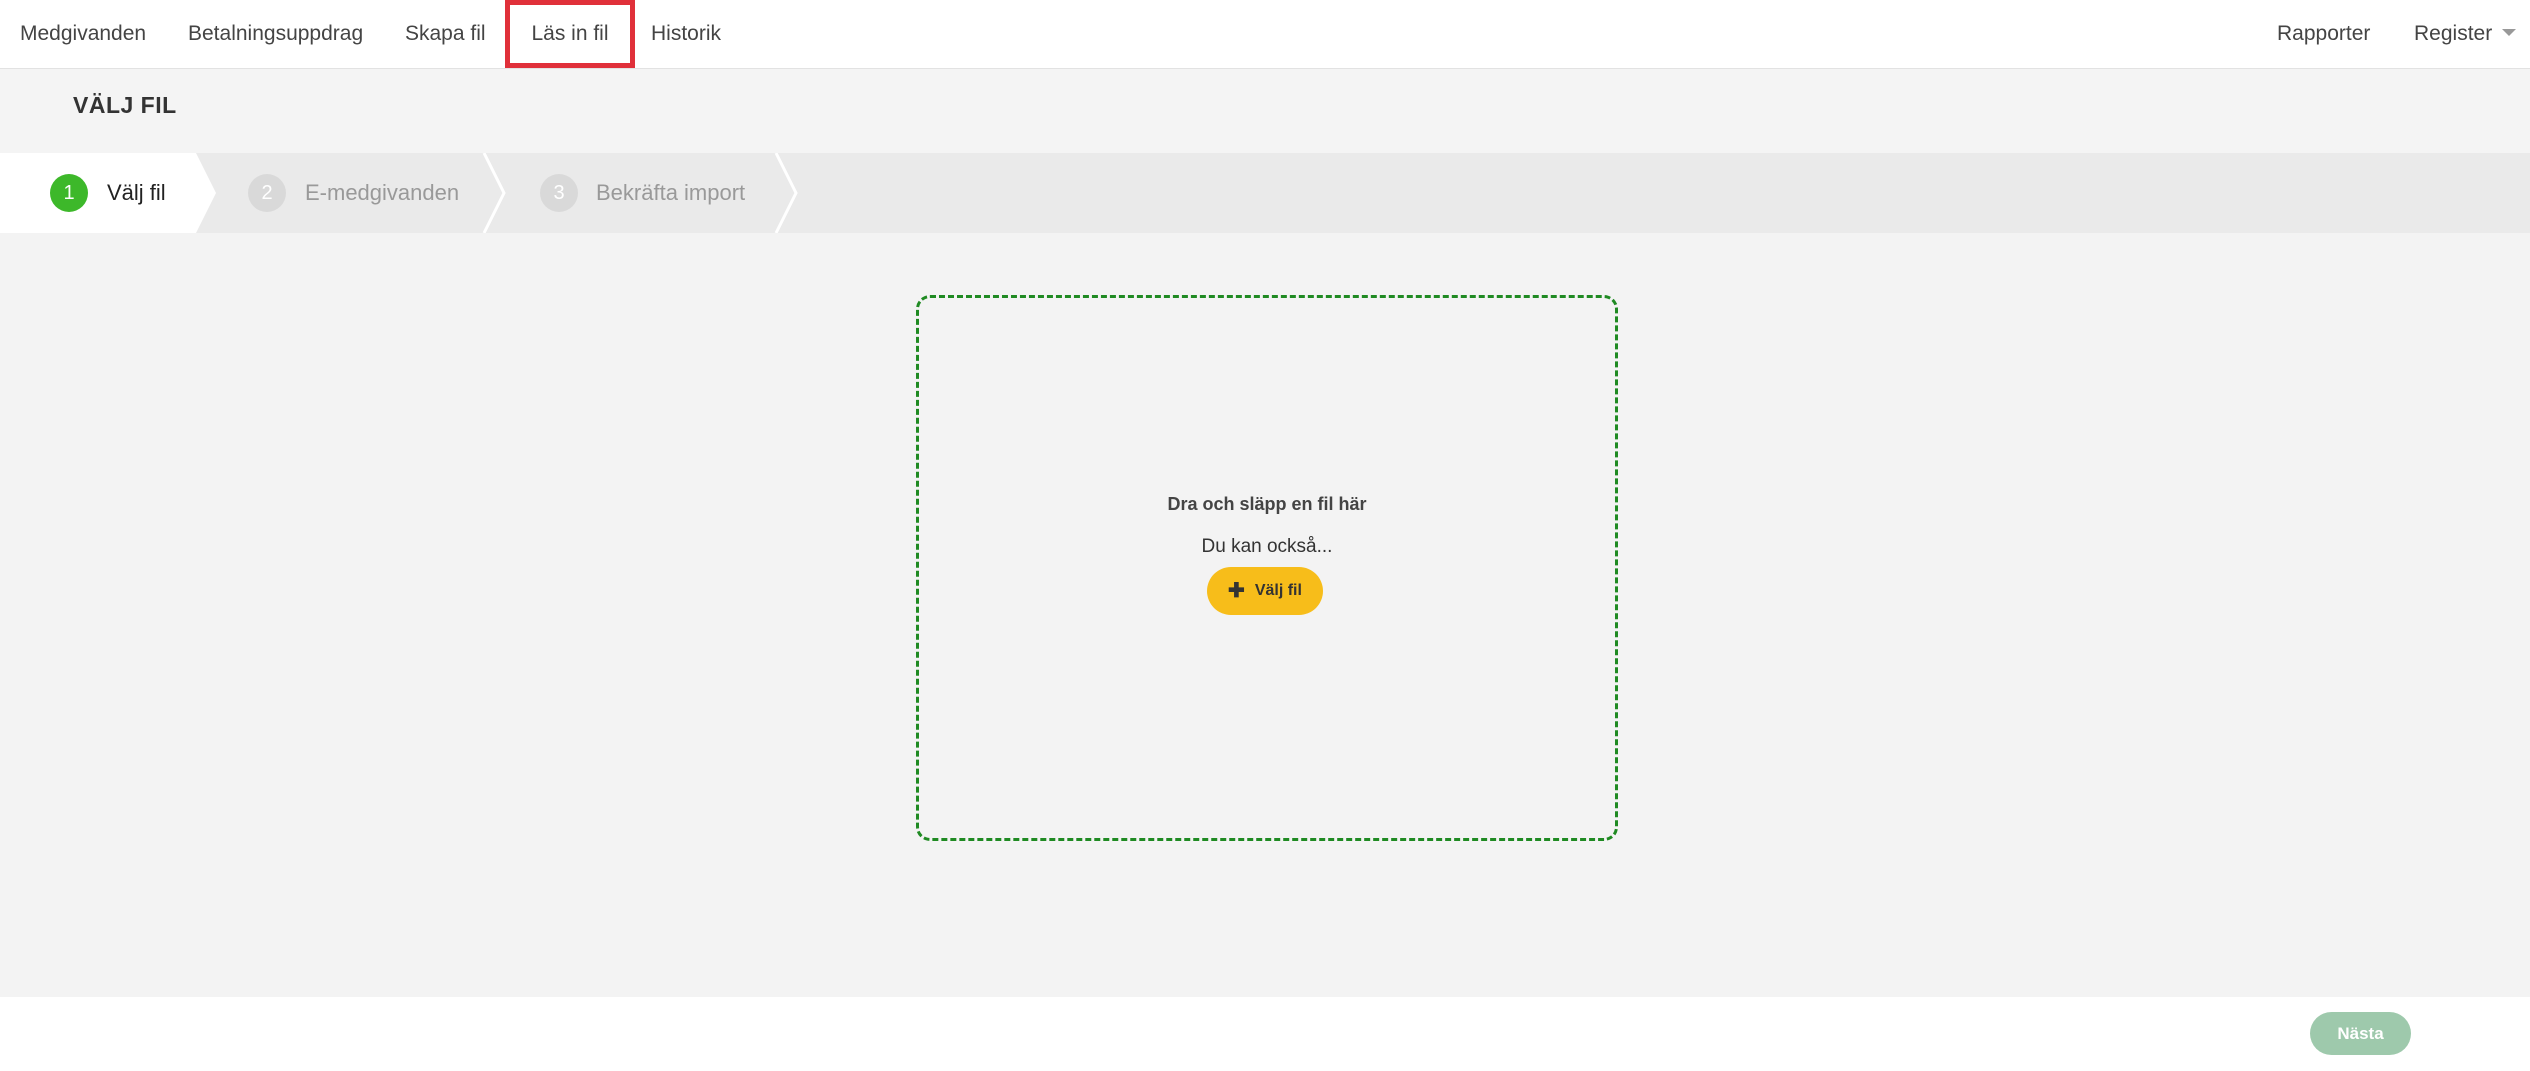 Image resolution: width=2530 pixels, height=1071 pixels. What do you see at coordinates (1278, 590) in the screenshot?
I see `choose-file-button-label: Välj fil` at bounding box center [1278, 590].